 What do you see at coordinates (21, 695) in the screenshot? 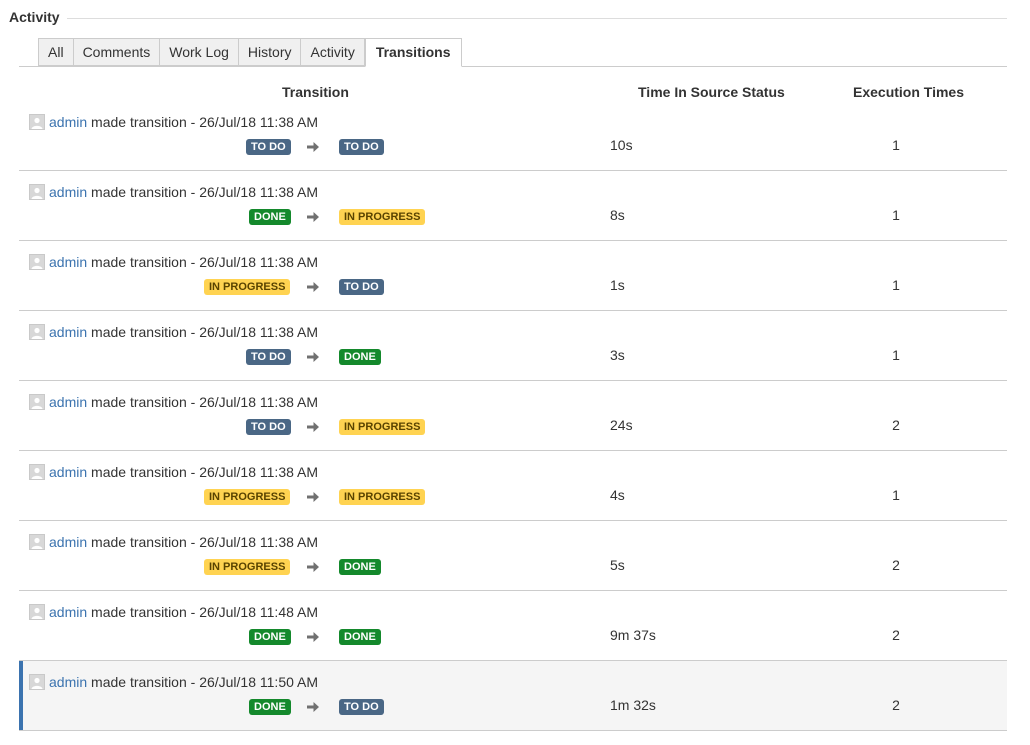
I see `selected-row-indicator` at bounding box center [21, 695].